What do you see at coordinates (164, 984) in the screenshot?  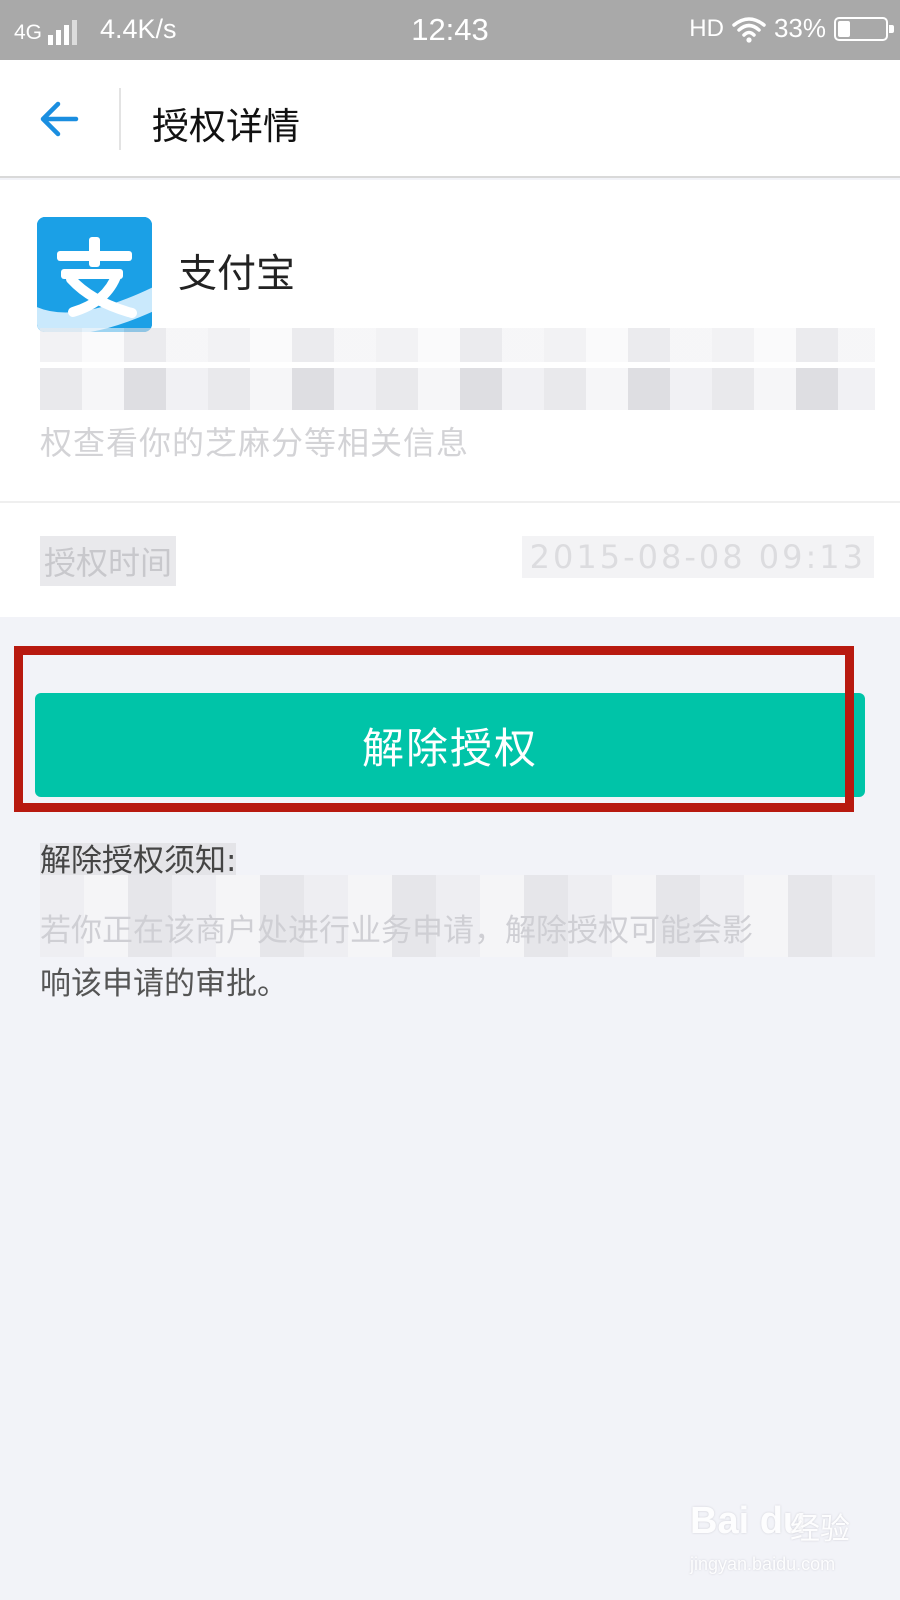 I see `notice-line-2: 响该申请的审批。` at bounding box center [164, 984].